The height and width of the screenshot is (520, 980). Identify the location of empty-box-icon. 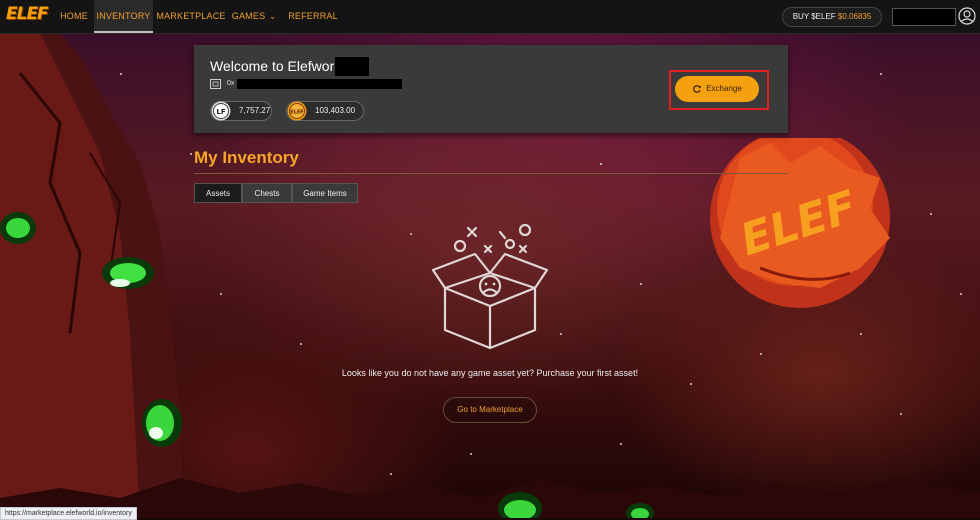
(490, 286).